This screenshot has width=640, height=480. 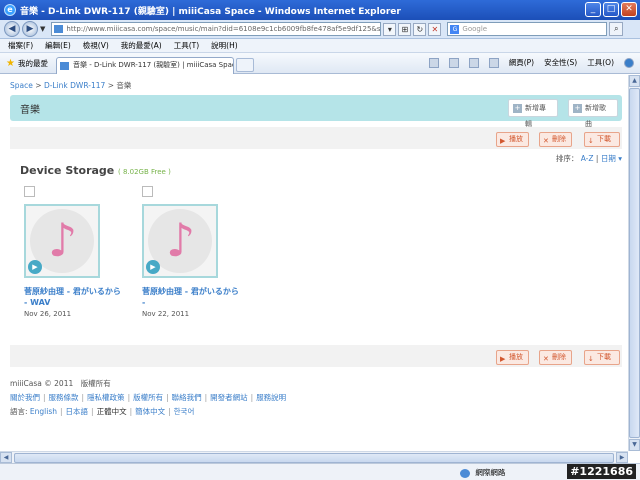 I want to click on minimize-button: _, so click(x=593, y=9).